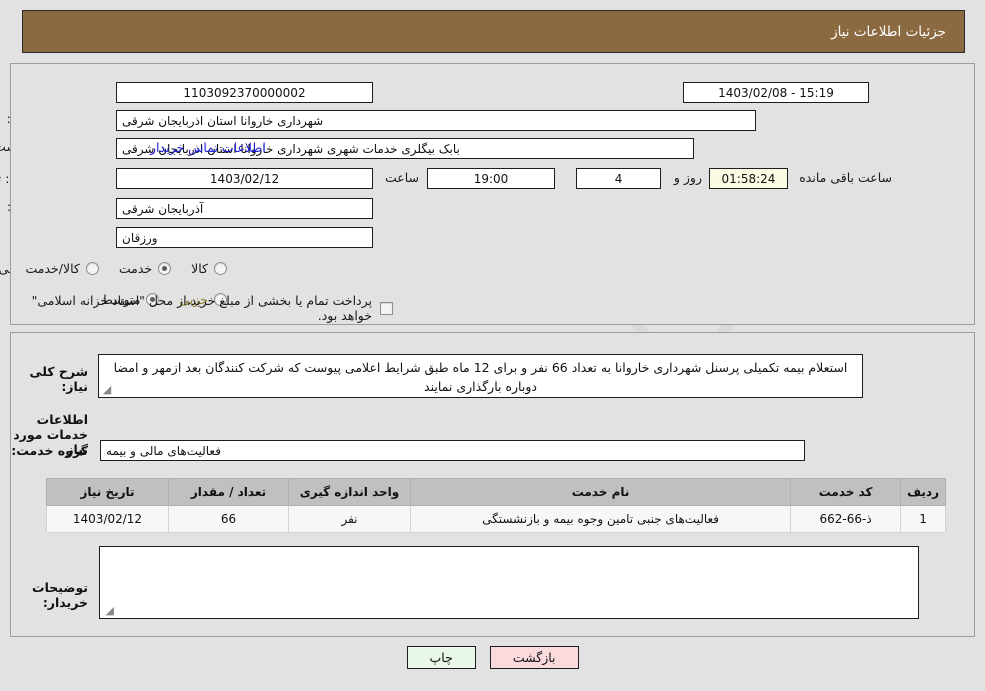  What do you see at coordinates (244, 178) in the screenshot?
I see `deadline-date-value: 1403/02/12` at bounding box center [244, 178].